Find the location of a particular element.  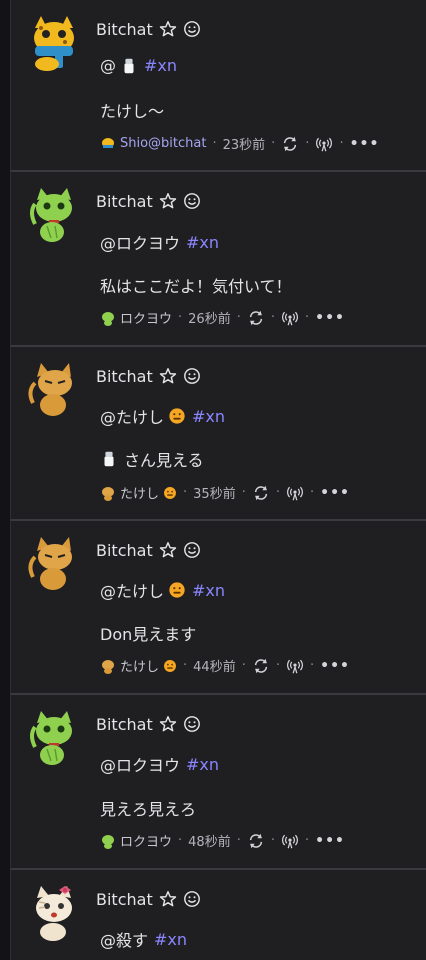

post: Bitchat @殺す #xn is located at coordinates (218, 915).